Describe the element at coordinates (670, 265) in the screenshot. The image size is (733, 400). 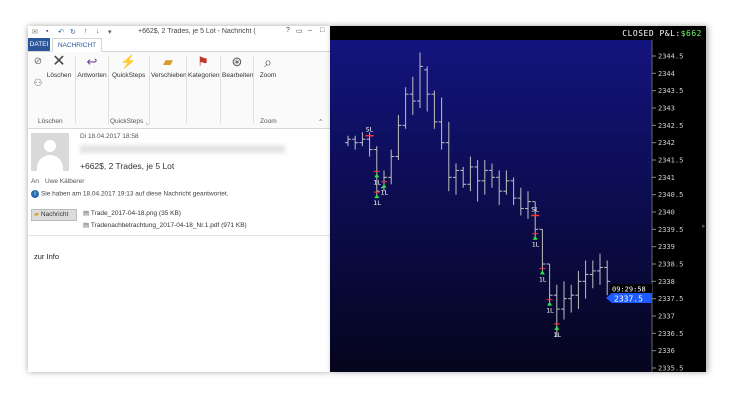
I see `price-label: 2338.5` at that location.